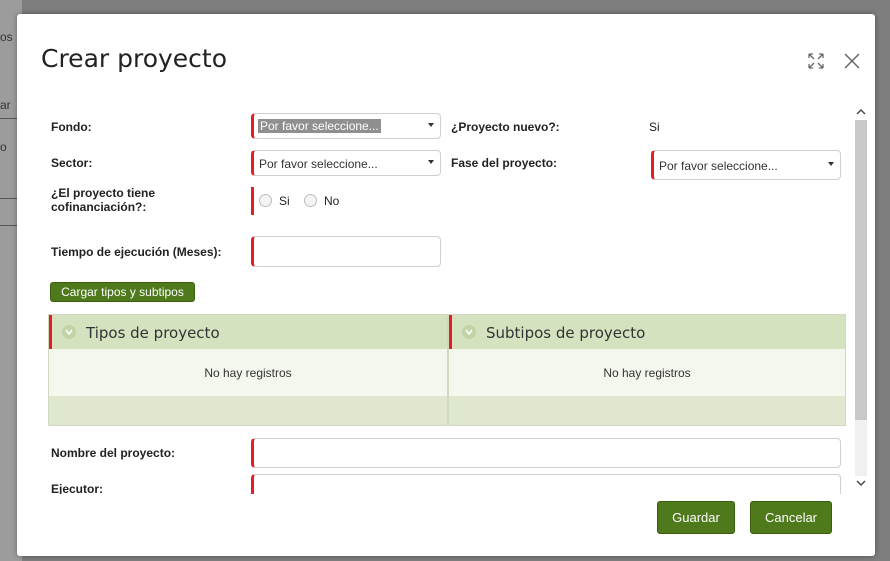 This screenshot has width=890, height=561. I want to click on scroll-down-icon, so click(861, 483).